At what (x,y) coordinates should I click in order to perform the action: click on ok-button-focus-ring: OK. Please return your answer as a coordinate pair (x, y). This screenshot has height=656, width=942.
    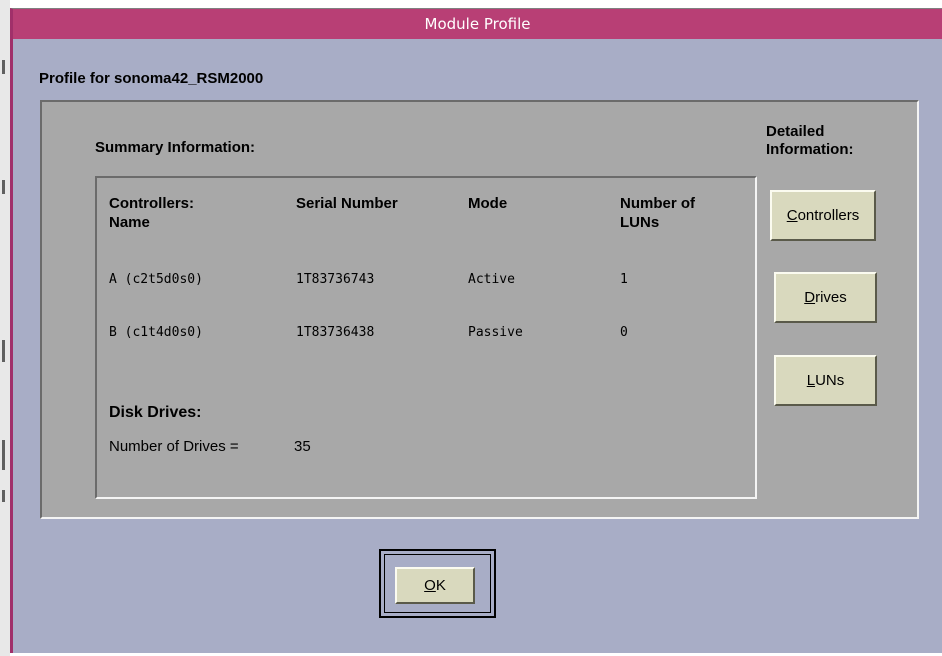
    Looking at the image, I should click on (437, 583).